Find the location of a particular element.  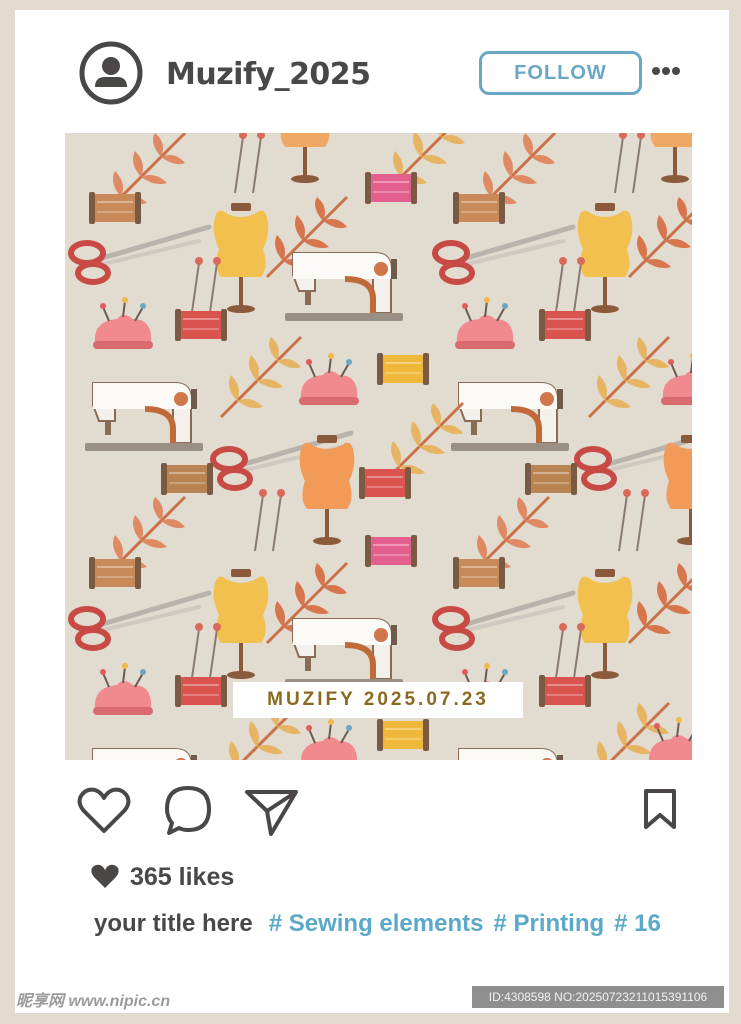

likes-row: 365 likes is located at coordinates (162, 877).